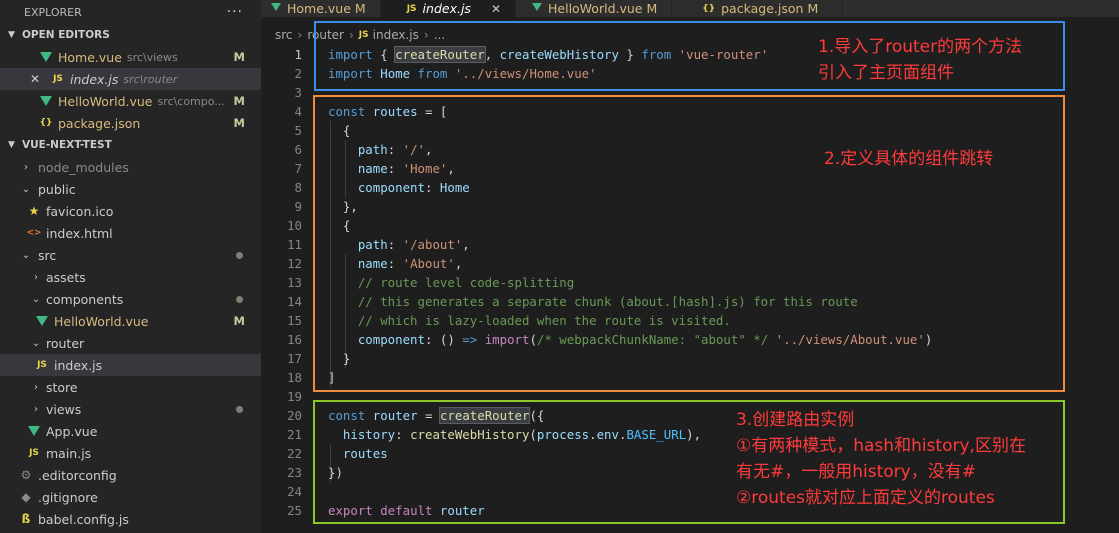 This screenshot has height=533, width=1119. Describe the element at coordinates (11, 35) in the screenshot. I see `chevron-down-icon: ▼` at that location.